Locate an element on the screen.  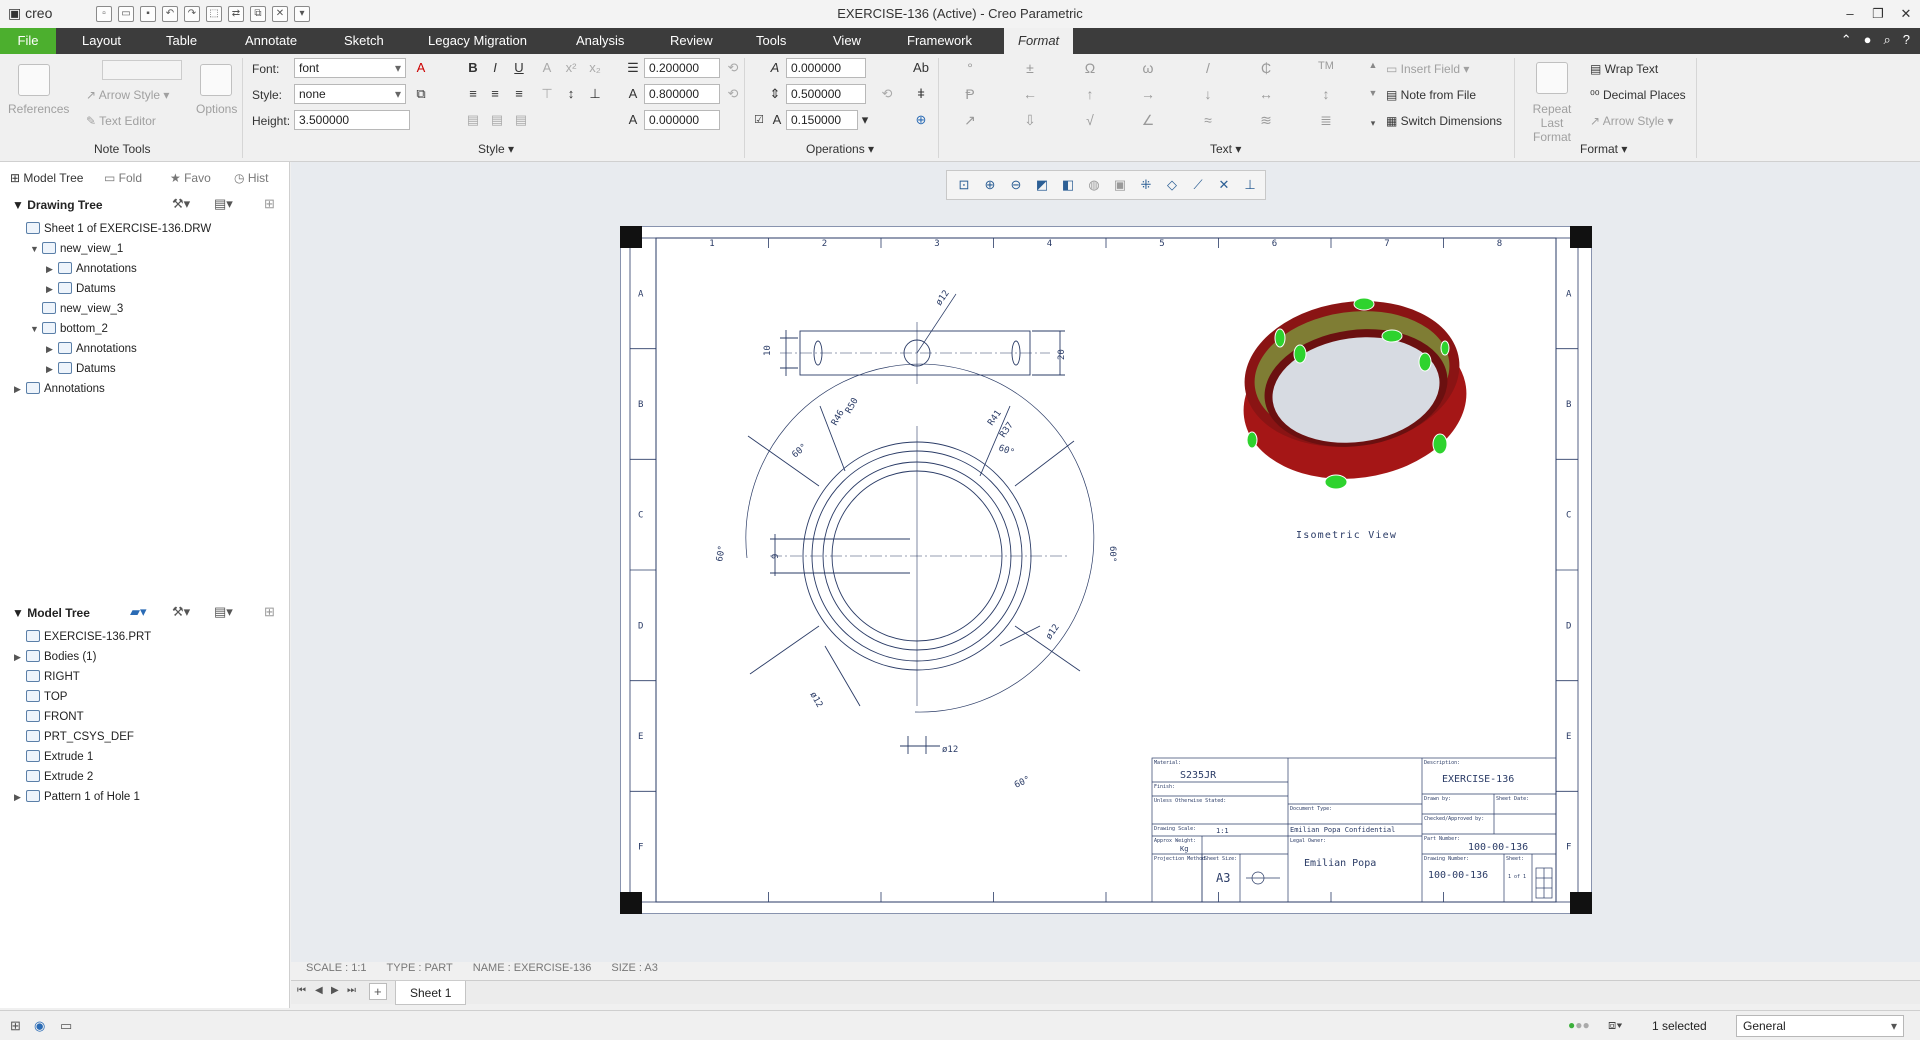
references-button: References is located at coordinates (38, 109).